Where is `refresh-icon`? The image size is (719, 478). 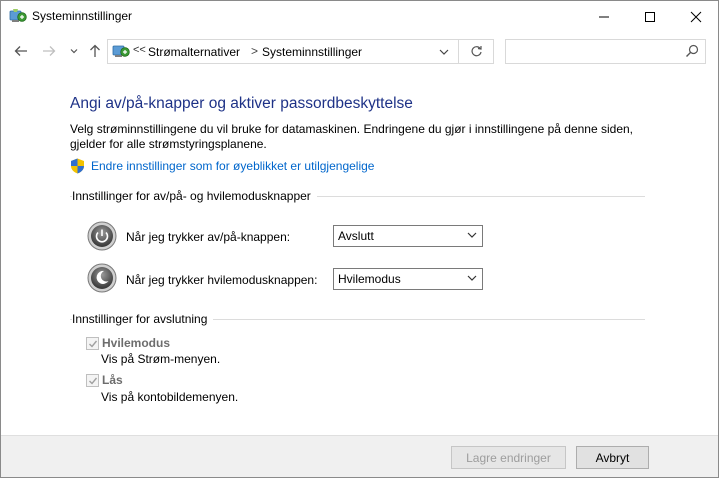 refresh-icon is located at coordinates (476, 51).